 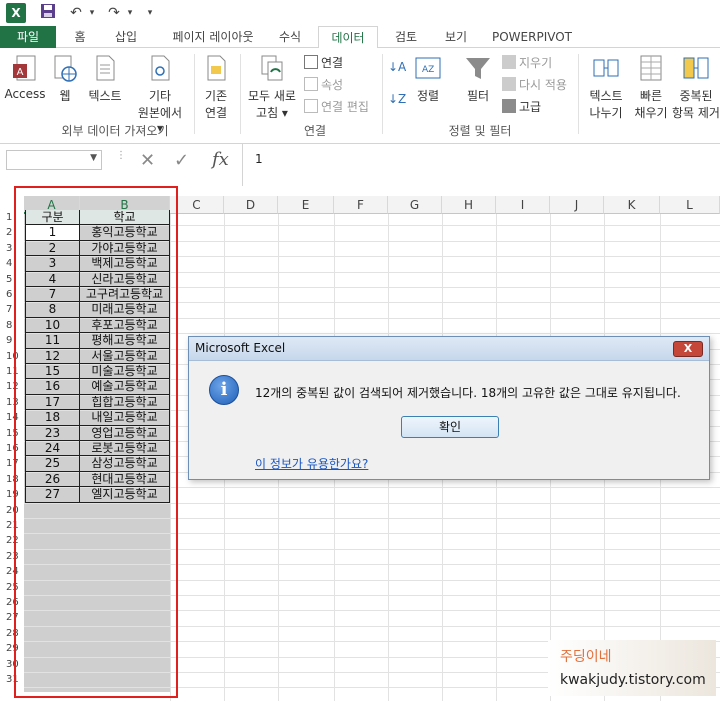 What do you see at coordinates (220, 159) in the screenshot?
I see `insert-function-icon: fx` at bounding box center [220, 159].